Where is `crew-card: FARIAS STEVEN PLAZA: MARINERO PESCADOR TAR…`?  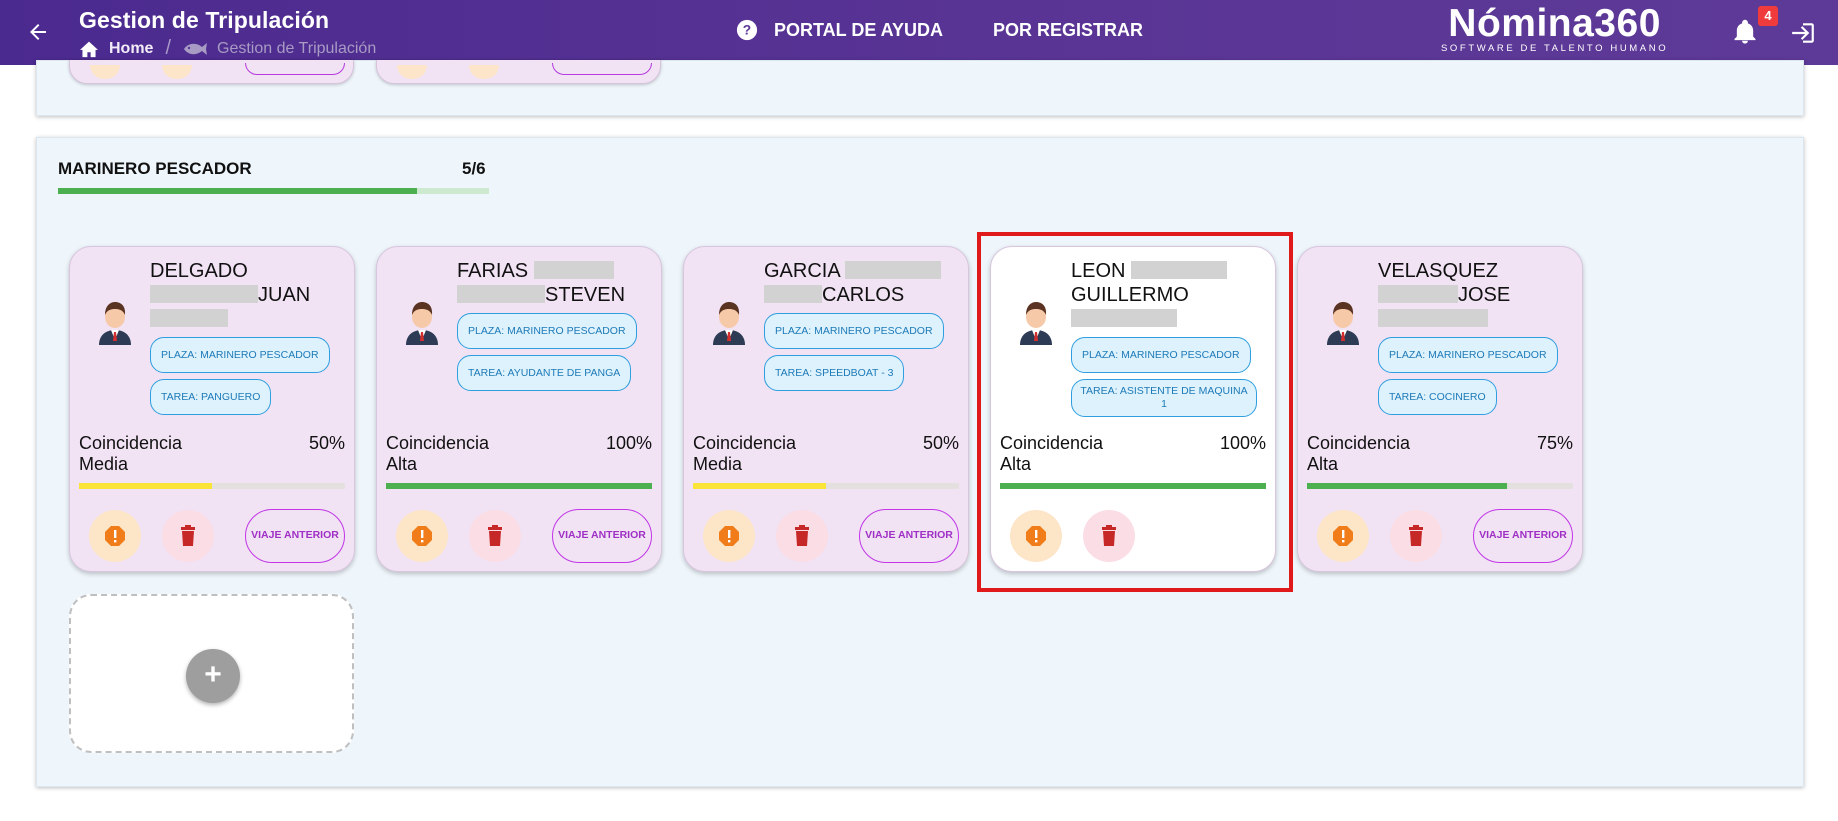 crew-card: FARIAS STEVEN PLAZA: MARINERO PESCADOR TAR… is located at coordinates (519, 409).